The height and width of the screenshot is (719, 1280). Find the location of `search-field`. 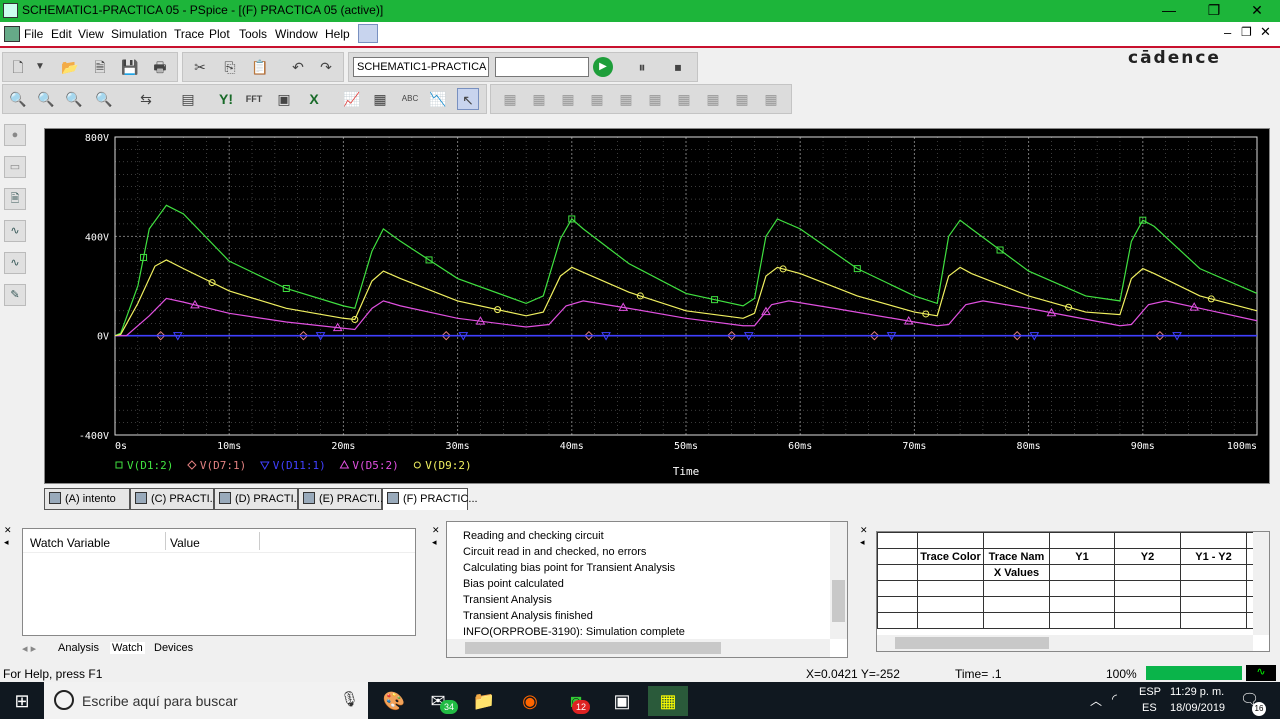

search-field is located at coordinates (542, 67).